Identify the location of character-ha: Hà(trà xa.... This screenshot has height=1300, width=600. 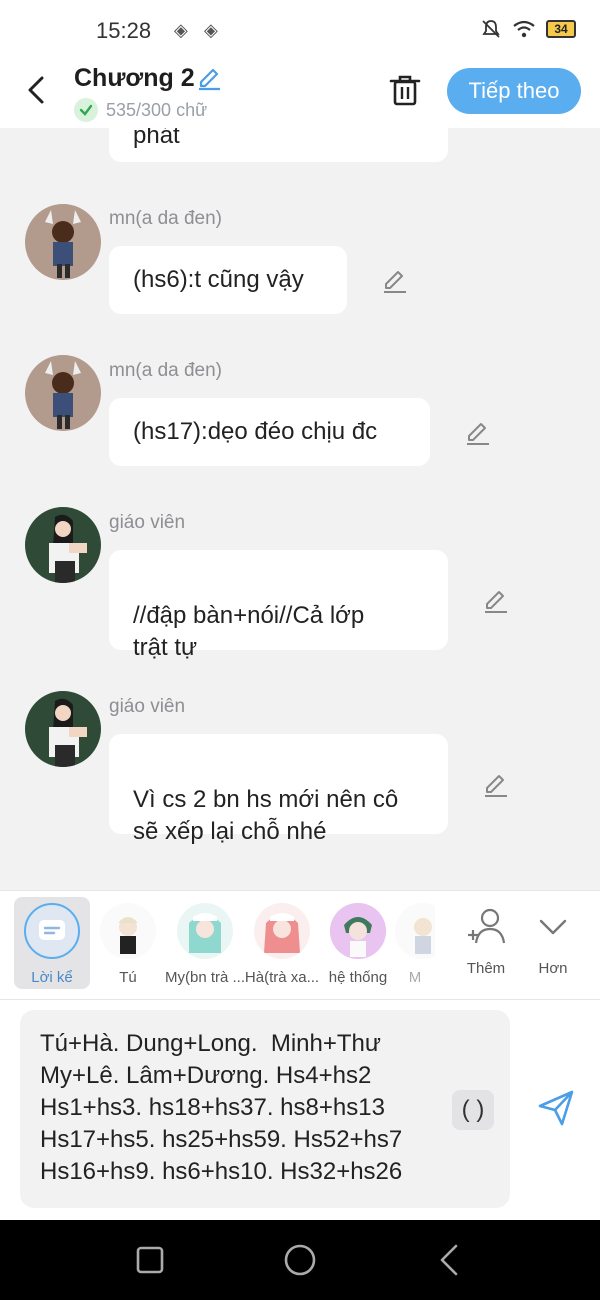
(282, 943).